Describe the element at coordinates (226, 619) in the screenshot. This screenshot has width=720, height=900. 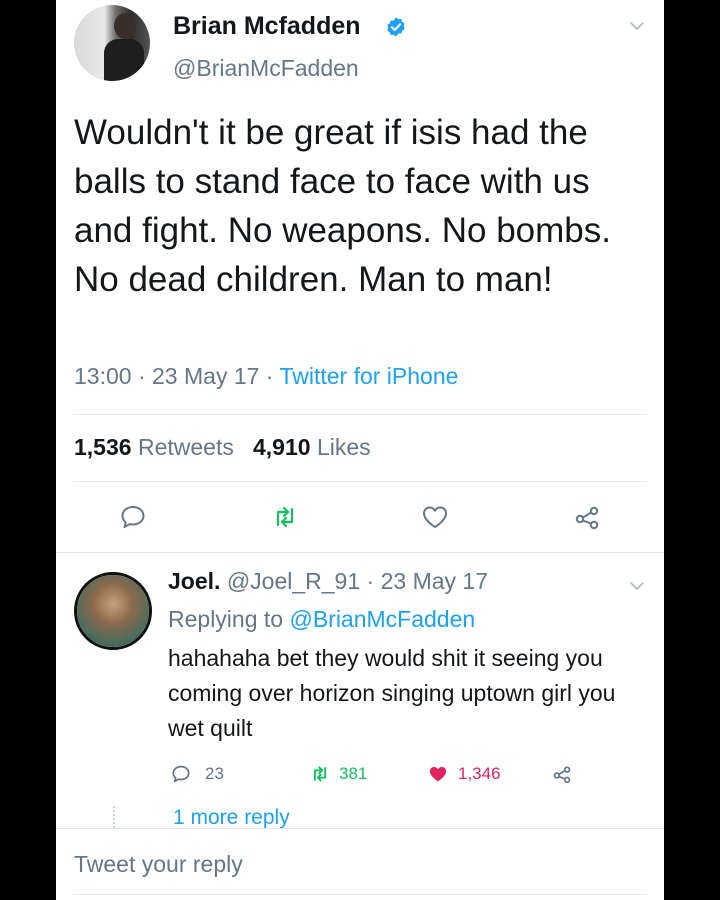
I see `replying-prefix: Replying to` at that location.